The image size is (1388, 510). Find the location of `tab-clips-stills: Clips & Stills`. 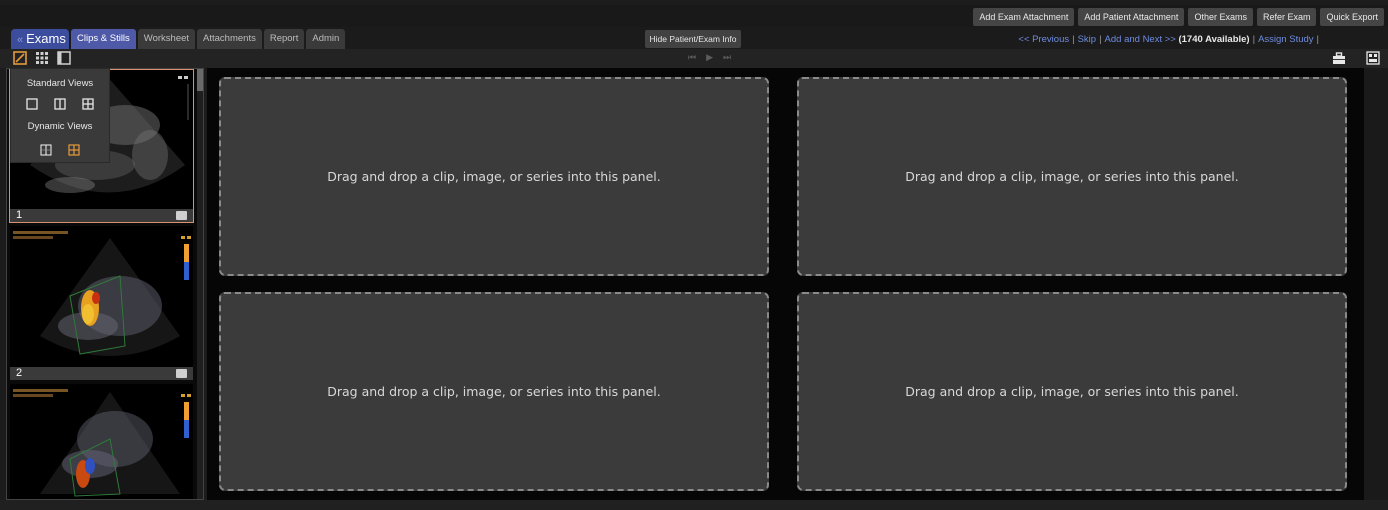

tab-clips-stills: Clips & Stills is located at coordinates (103, 39).